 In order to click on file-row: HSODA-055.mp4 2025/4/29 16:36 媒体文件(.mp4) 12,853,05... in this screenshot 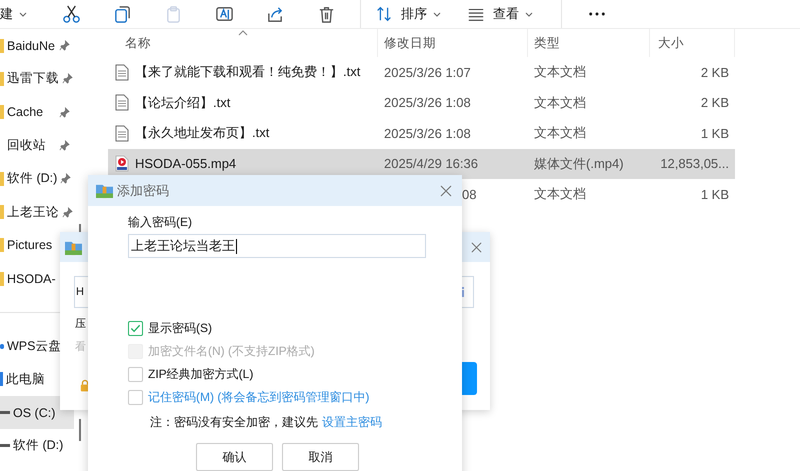, I will do `click(421, 163)`.